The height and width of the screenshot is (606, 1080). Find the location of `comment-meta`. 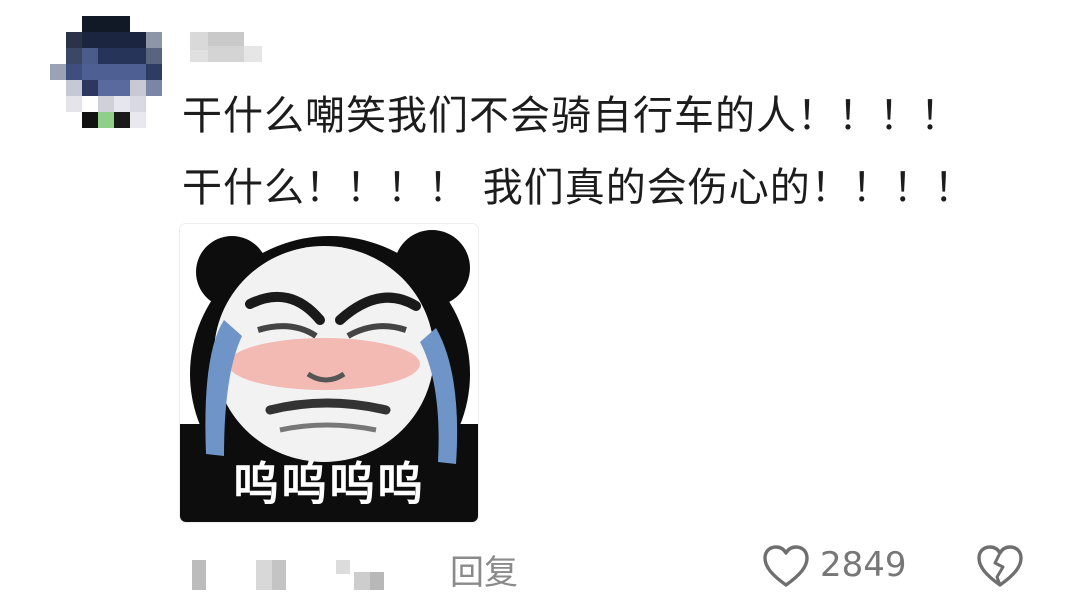

comment-meta is located at coordinates (296, 572).